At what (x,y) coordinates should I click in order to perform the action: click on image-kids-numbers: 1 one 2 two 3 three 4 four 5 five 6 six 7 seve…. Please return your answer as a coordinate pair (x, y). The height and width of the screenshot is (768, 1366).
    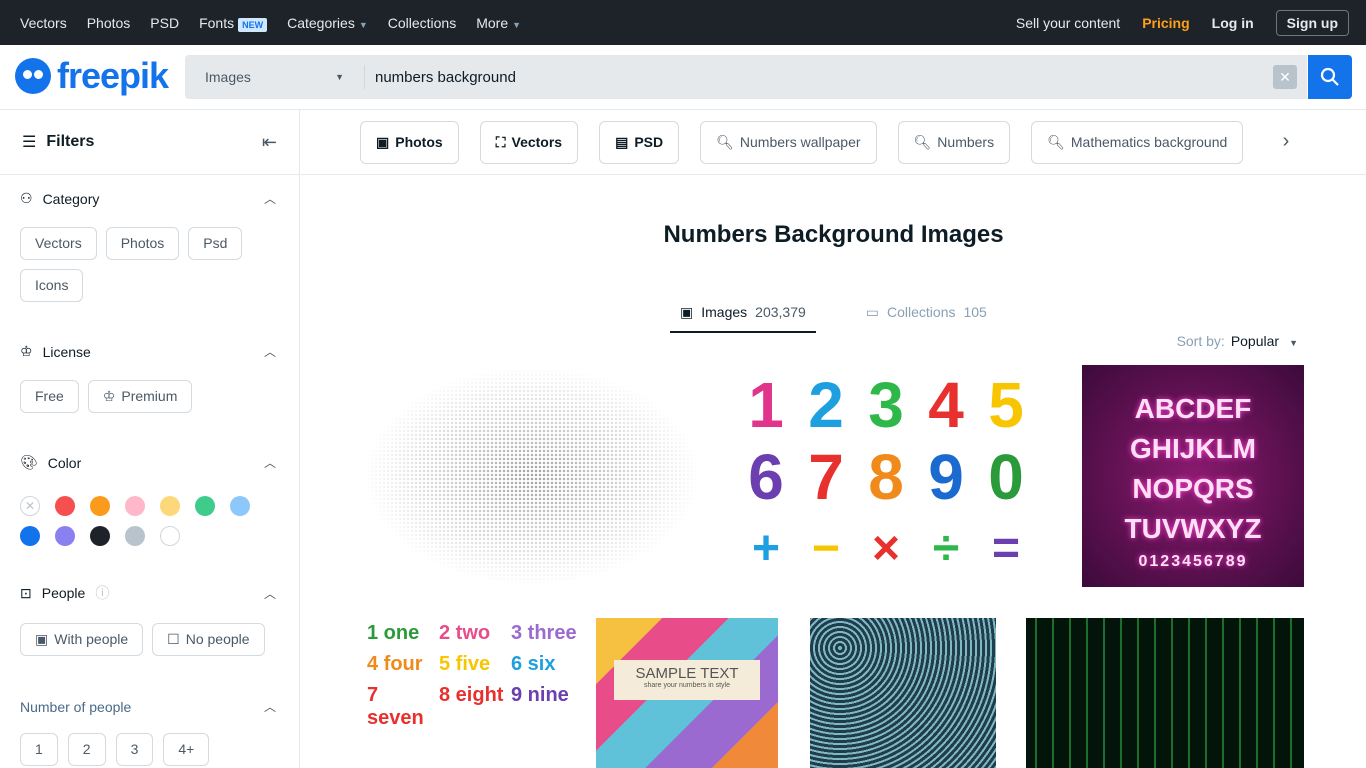
    Looking at the image, I should click on (470, 693).